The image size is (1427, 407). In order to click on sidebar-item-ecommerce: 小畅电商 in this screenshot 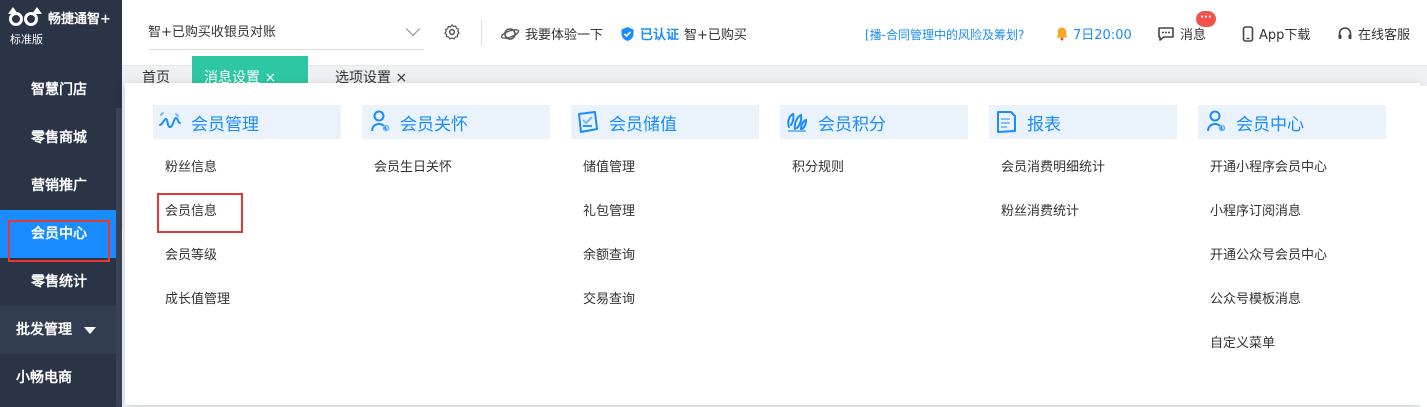, I will do `click(61, 378)`.